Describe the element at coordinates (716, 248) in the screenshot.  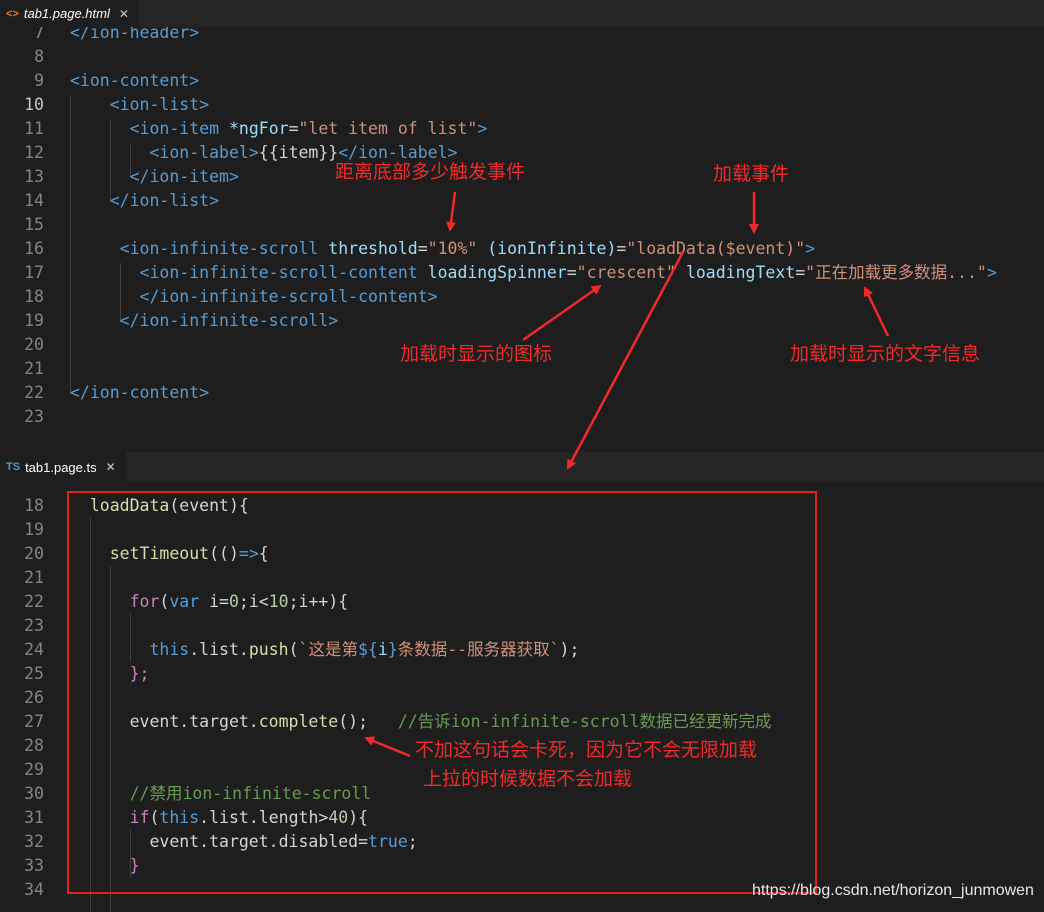
I see `code-token: "loadData($event)"` at that location.